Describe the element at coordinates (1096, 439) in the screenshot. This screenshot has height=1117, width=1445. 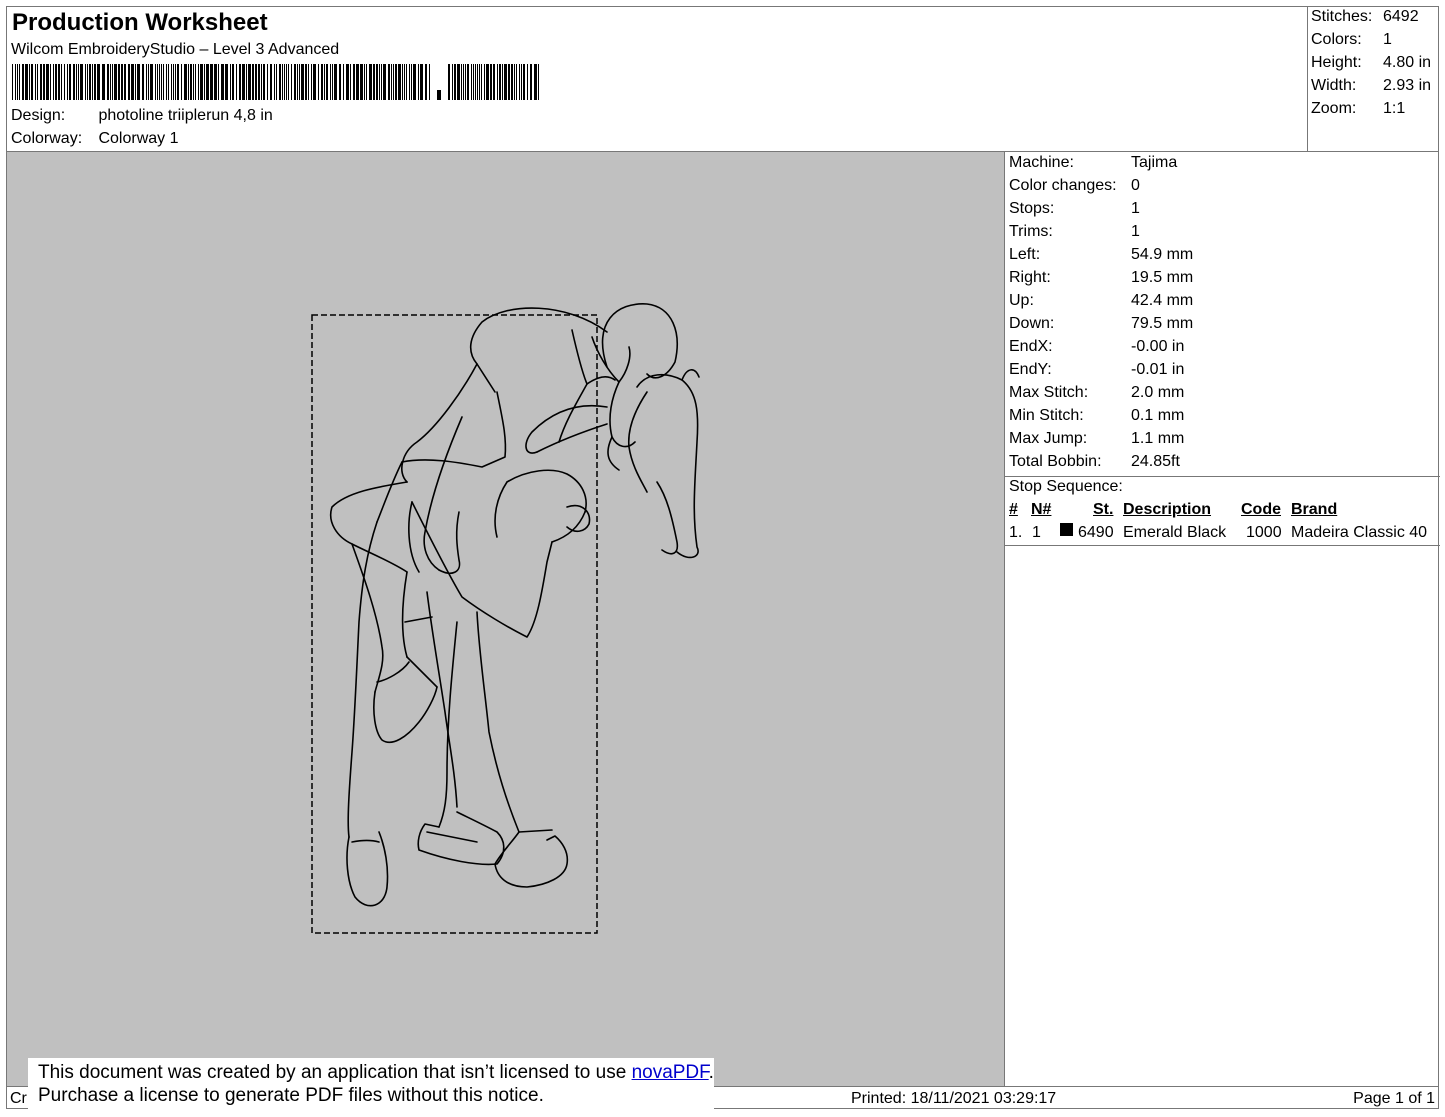
I see `max-jump-row: Max Jump: 1.1 mm` at that location.